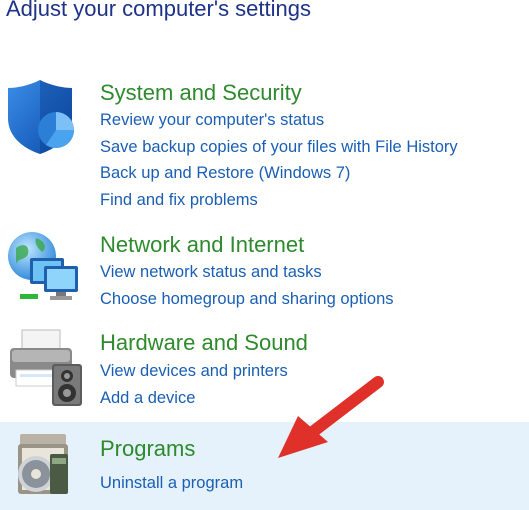 Image resolution: width=529 pixels, height=510 pixels. I want to click on printer-speaker-icon, so click(46, 370).